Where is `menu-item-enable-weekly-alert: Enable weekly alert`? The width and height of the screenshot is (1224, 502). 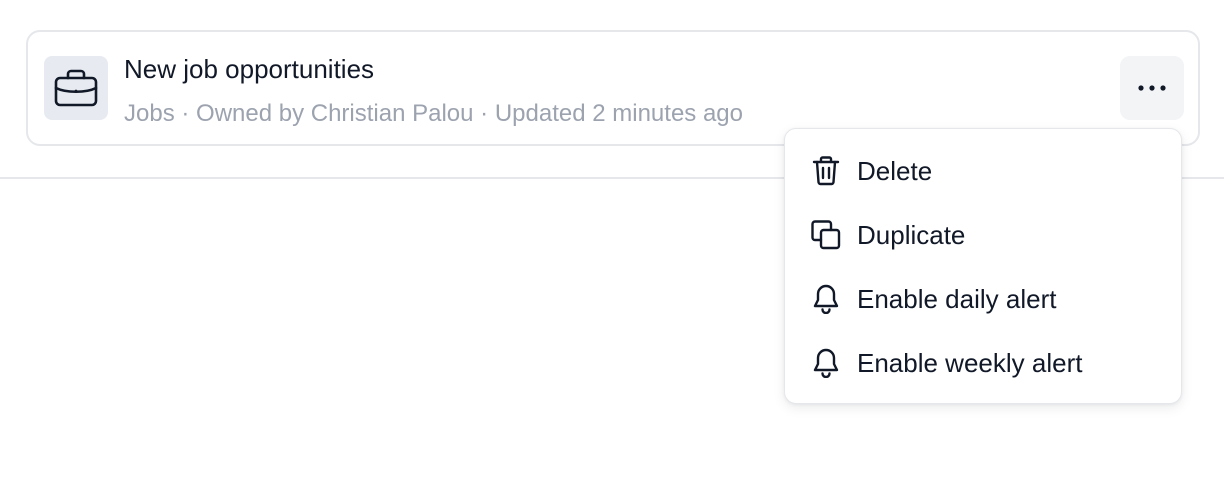
menu-item-enable-weekly-alert: Enable weekly alert is located at coordinates (983, 363).